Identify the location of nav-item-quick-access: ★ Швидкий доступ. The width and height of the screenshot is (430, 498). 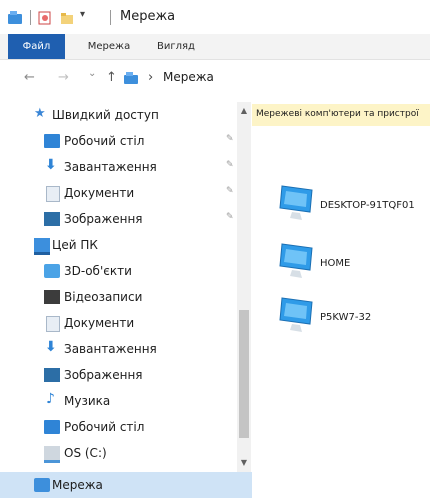
(118, 115).